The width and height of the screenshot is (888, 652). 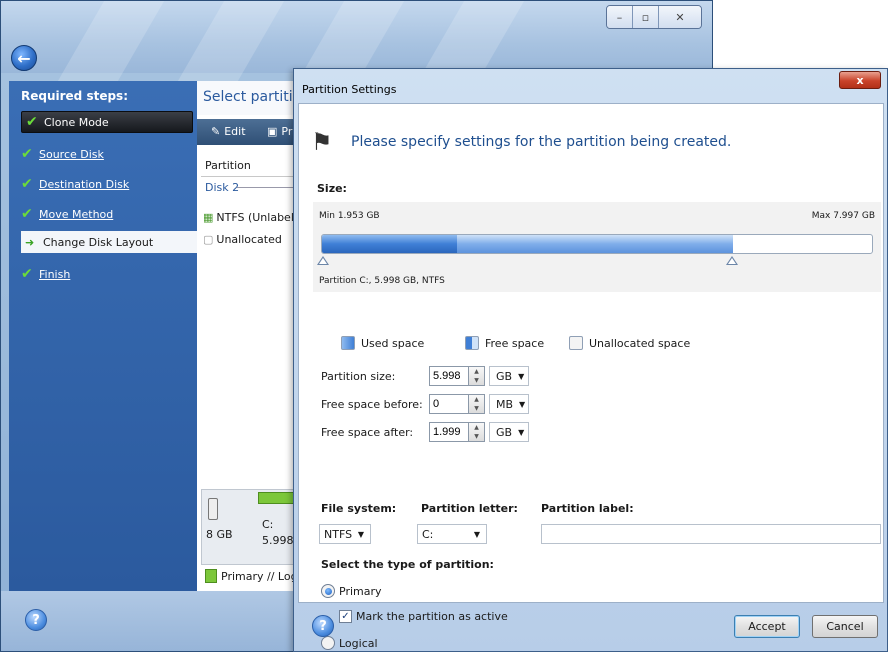 I want to click on partition-size-spinner: ▲ ▼, so click(x=477, y=376).